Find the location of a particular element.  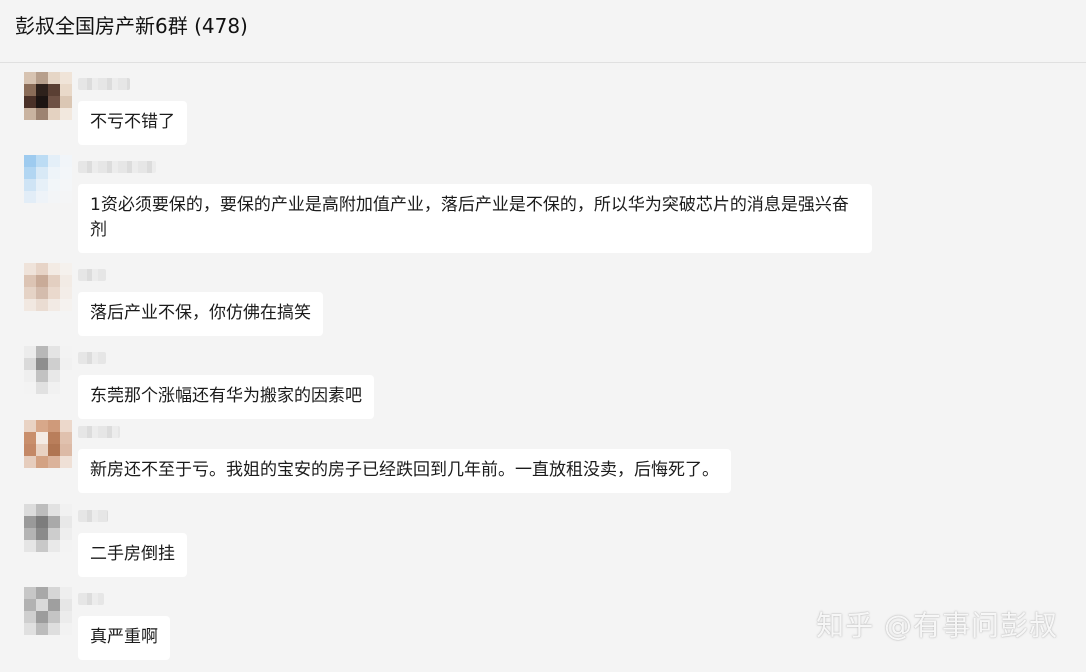

chat-header: 彭叔全国房产新6群 (478) is located at coordinates (543, 31).